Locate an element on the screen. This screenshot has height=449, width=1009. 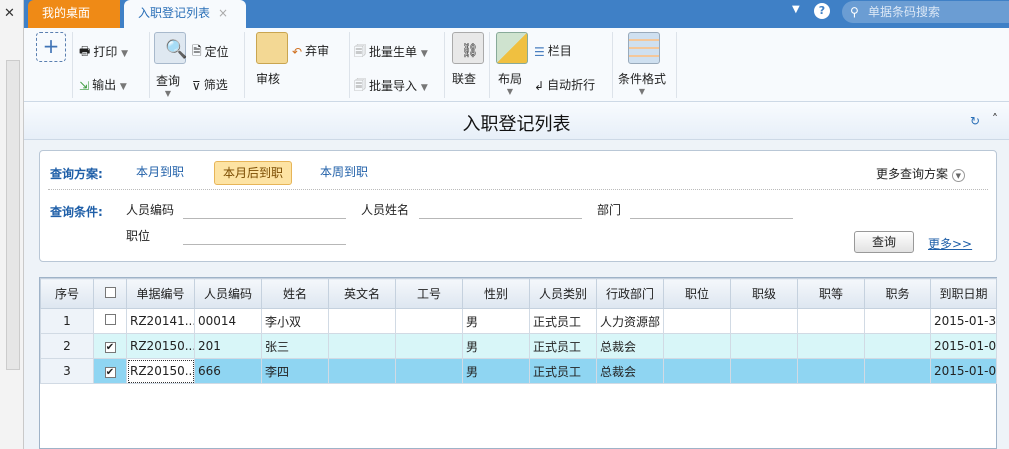
more-link: 更多>> is located at coordinates (950, 243).